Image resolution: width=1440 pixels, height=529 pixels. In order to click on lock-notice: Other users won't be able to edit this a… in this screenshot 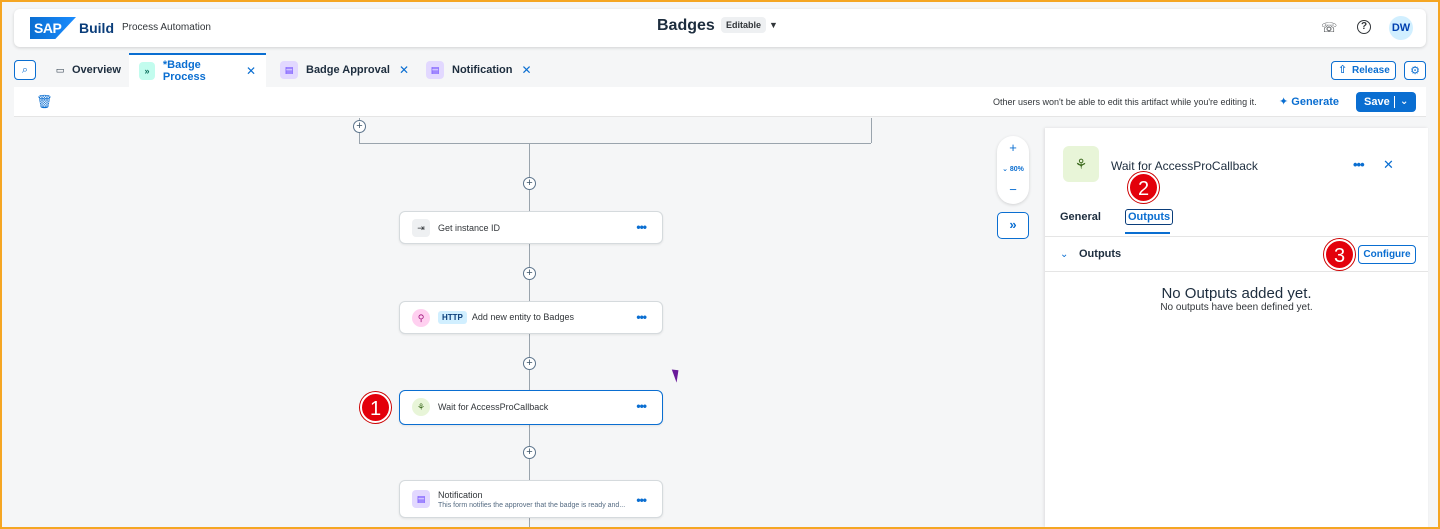, I will do `click(1125, 102)`.